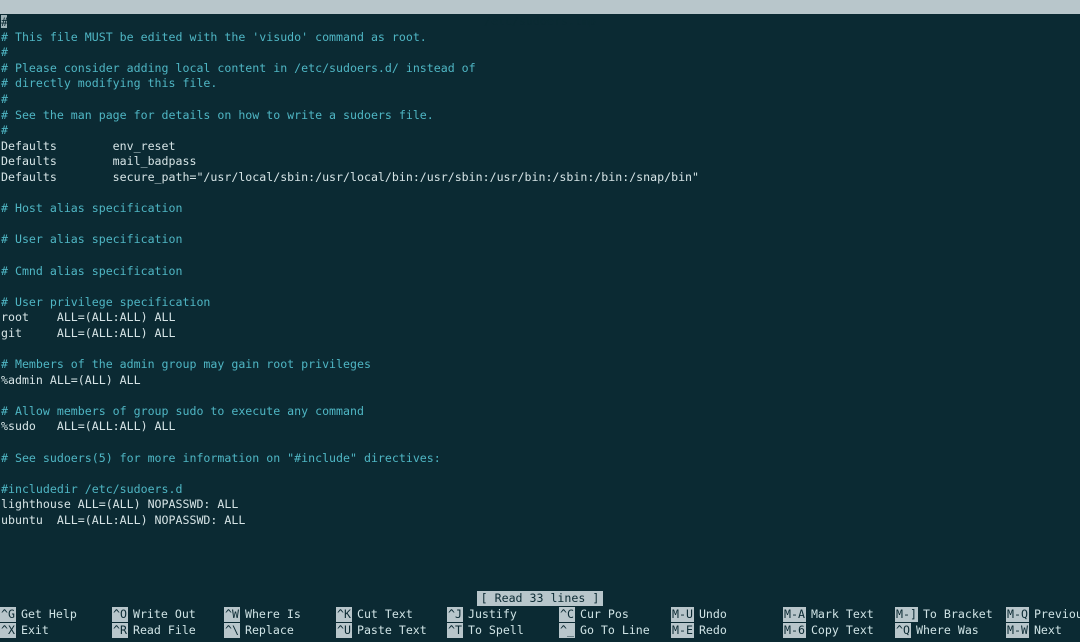 The width and height of the screenshot is (1080, 642). What do you see at coordinates (344, 630) in the screenshot?
I see `shortcut-key: ^U` at bounding box center [344, 630].